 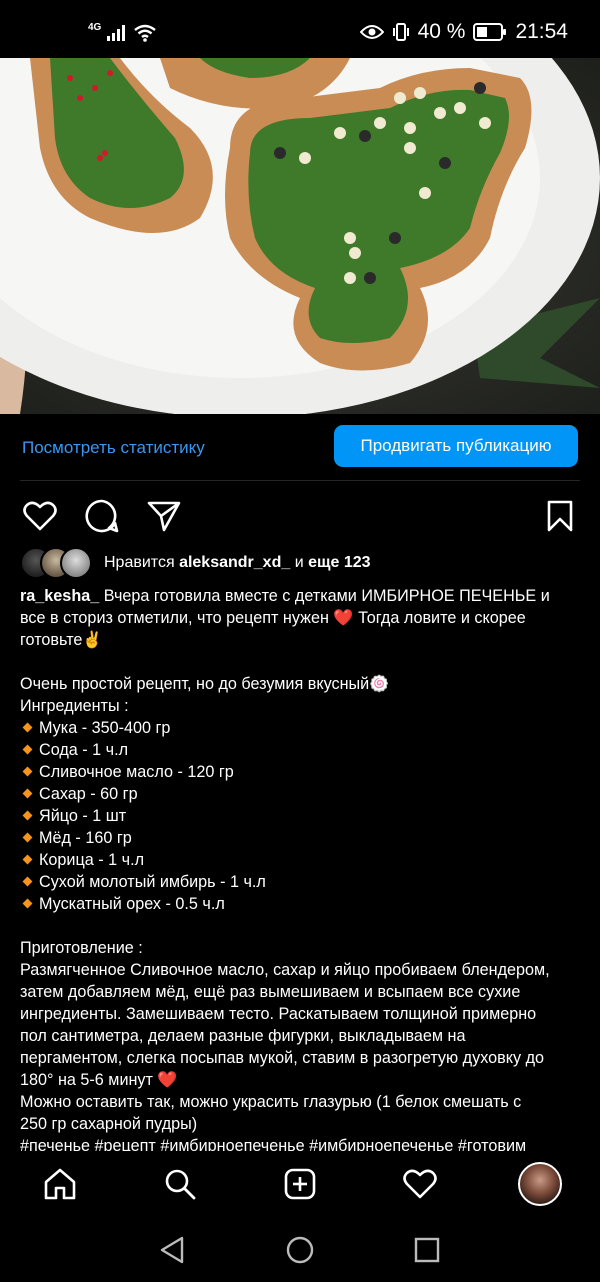 What do you see at coordinates (145, 33) in the screenshot?
I see `wifi-icon` at bounding box center [145, 33].